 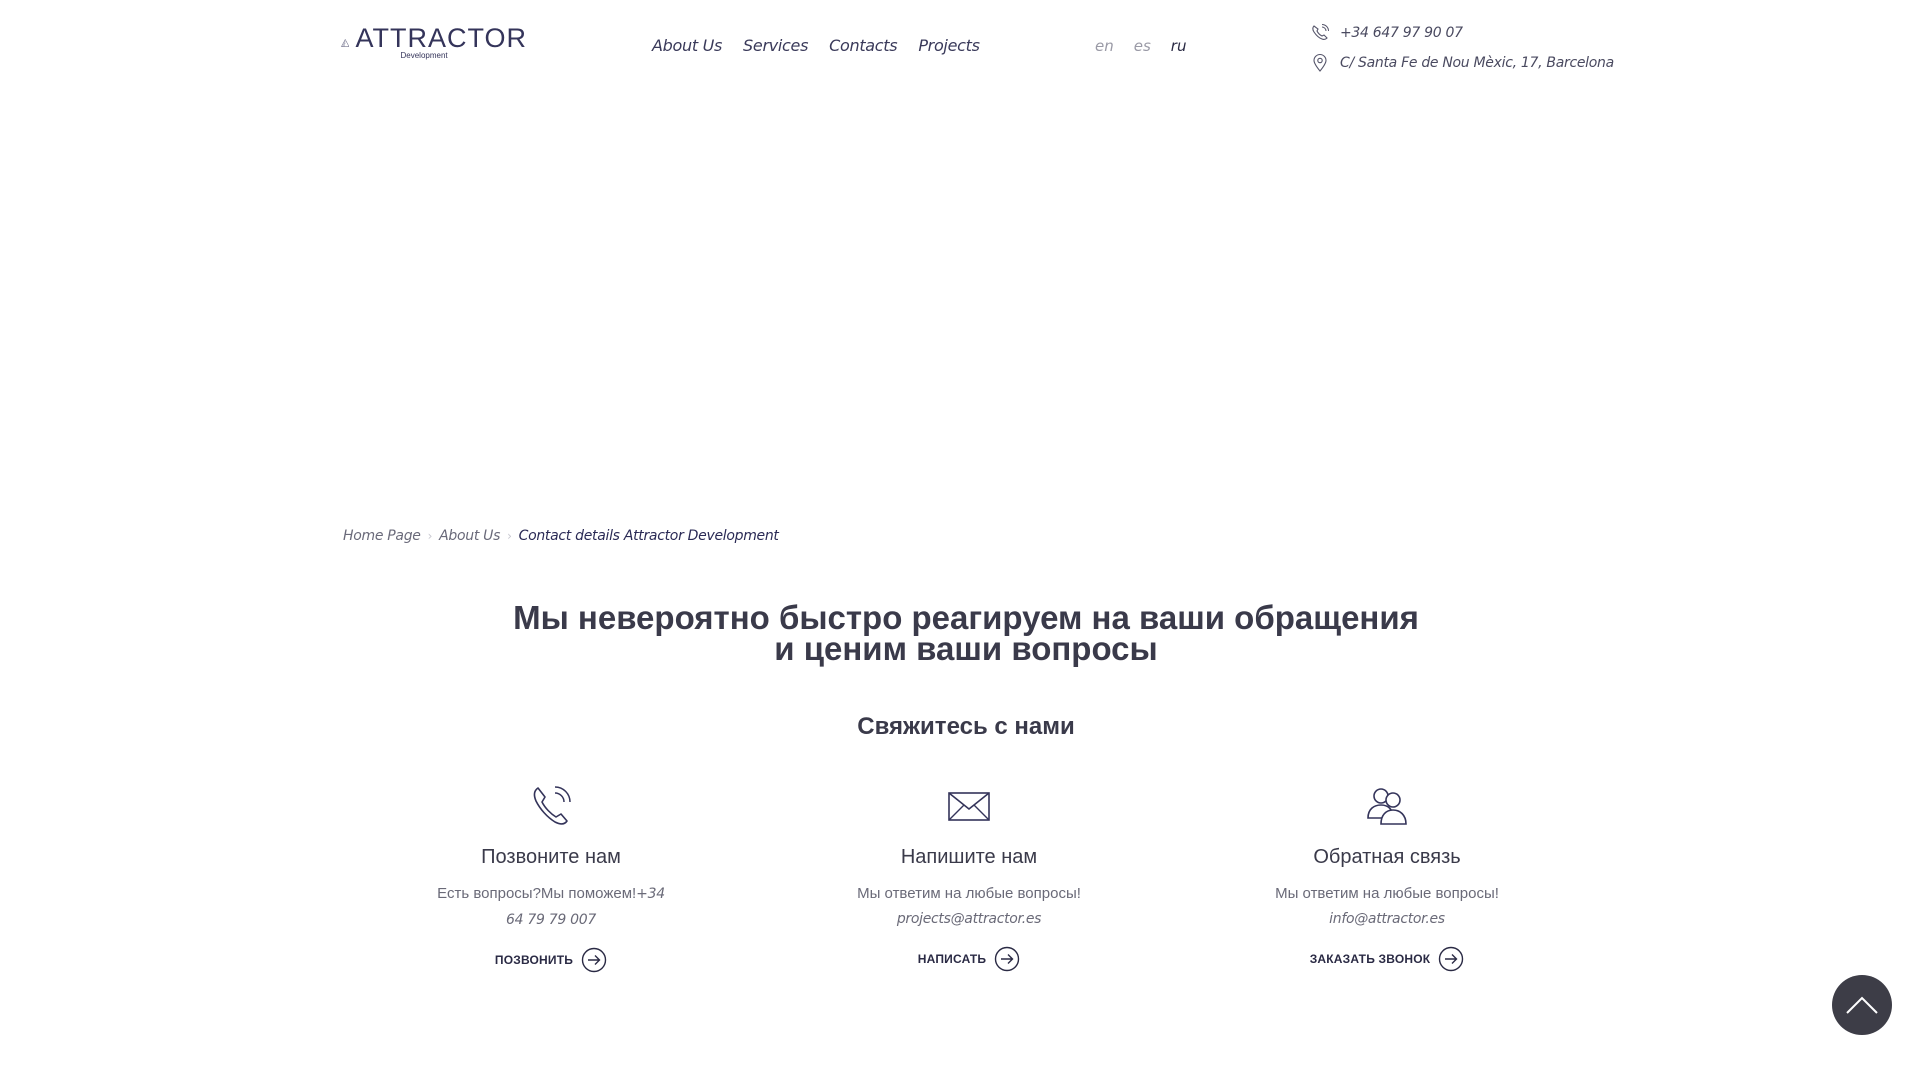 I want to click on users-icon, so click(x=1387, y=806).